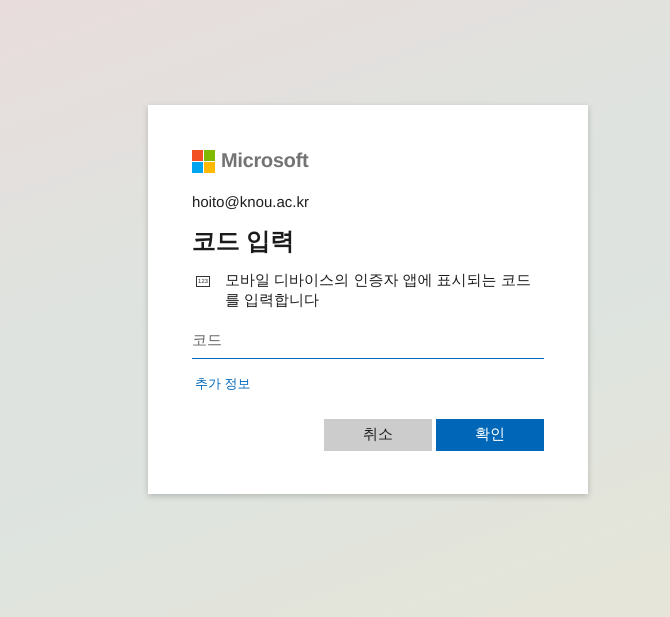 The width and height of the screenshot is (670, 617). What do you see at coordinates (223, 384) in the screenshot?
I see `more-info-link: 추가 정보` at bounding box center [223, 384].